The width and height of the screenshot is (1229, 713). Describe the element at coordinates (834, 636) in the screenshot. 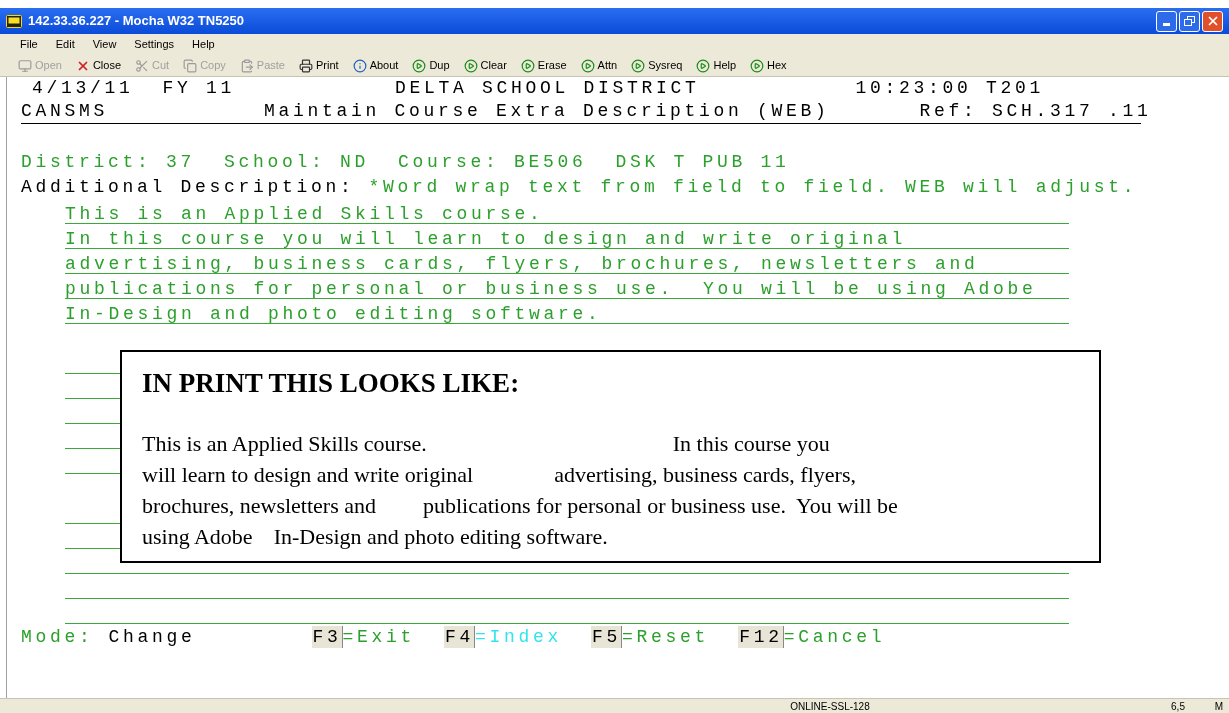

I see `key-action-label: =Cancel` at that location.